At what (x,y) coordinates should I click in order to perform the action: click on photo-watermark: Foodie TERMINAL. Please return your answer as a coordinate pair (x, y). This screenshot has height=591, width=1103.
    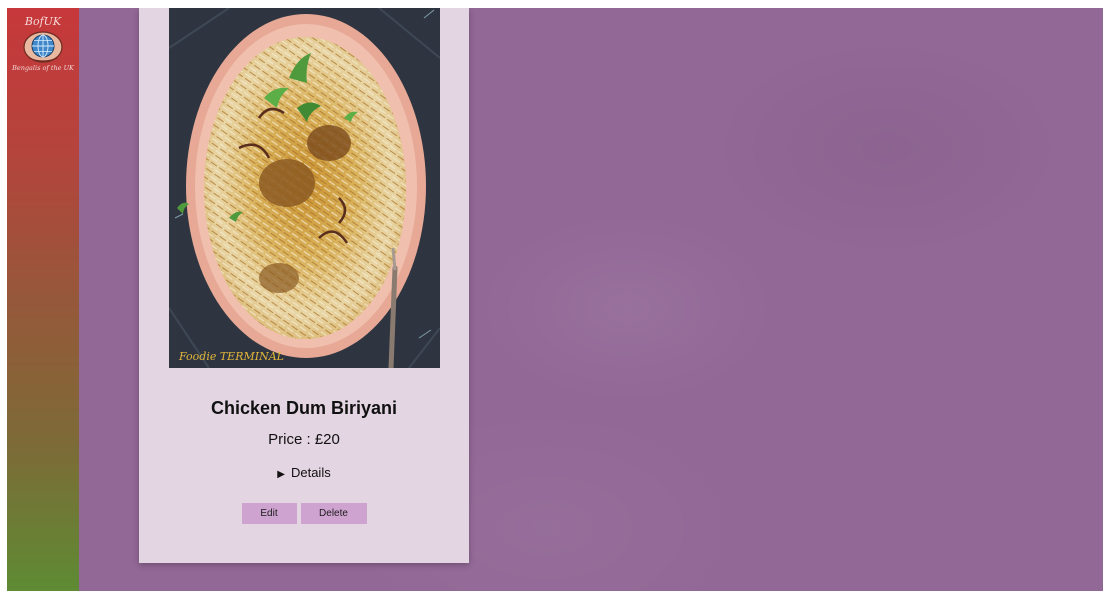
    Looking at the image, I should click on (231, 356).